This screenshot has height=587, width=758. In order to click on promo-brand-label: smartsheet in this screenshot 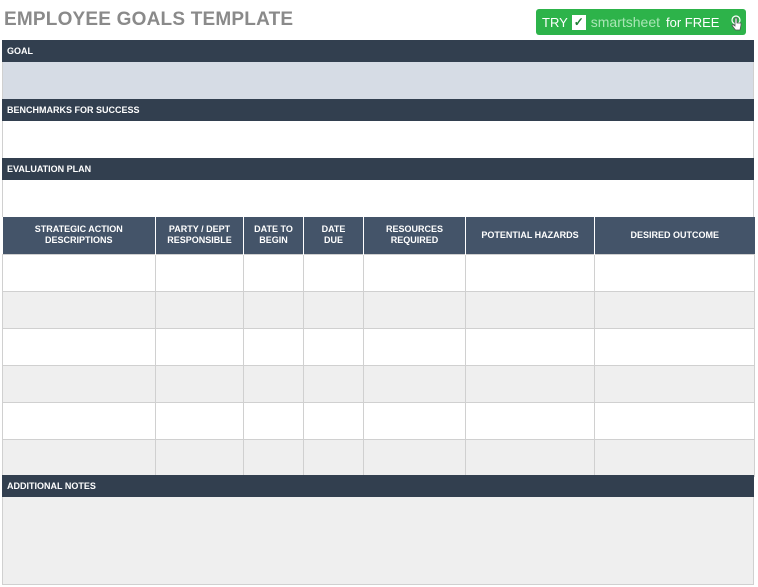, I will do `click(625, 22)`.